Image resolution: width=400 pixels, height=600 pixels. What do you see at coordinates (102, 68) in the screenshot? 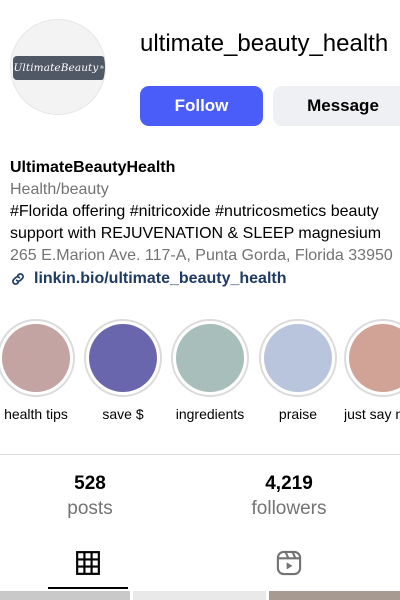
I see `avatar-logo-mark: ®` at bounding box center [102, 68].